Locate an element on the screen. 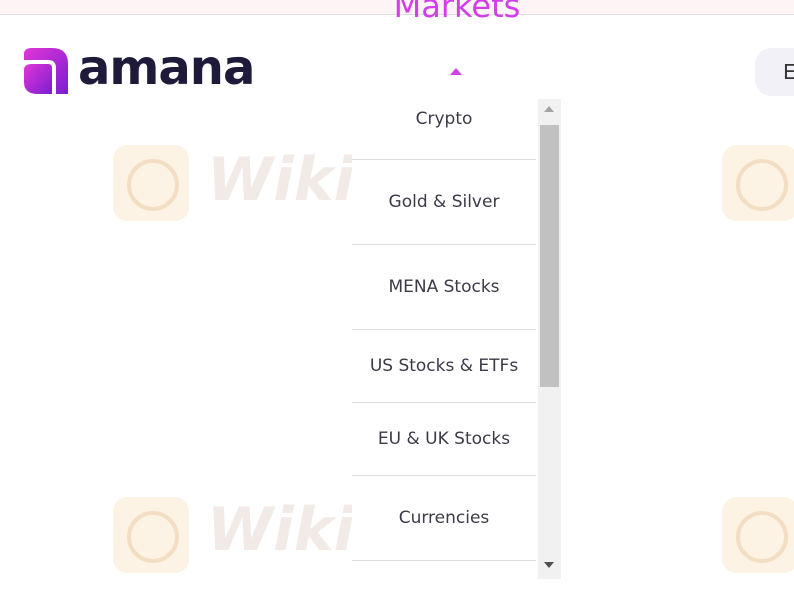 This screenshot has width=794, height=596. menu-item-crypto: Crypto is located at coordinates (444, 129).